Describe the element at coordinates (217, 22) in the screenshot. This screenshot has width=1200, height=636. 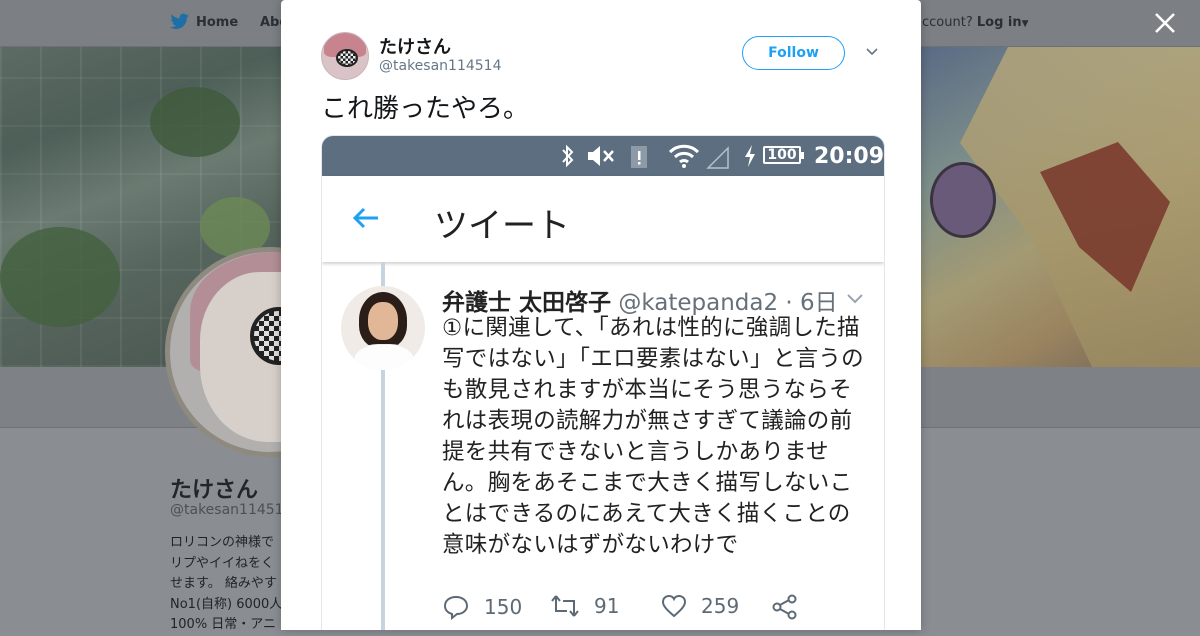
I see `nav-home-label: Home` at that location.